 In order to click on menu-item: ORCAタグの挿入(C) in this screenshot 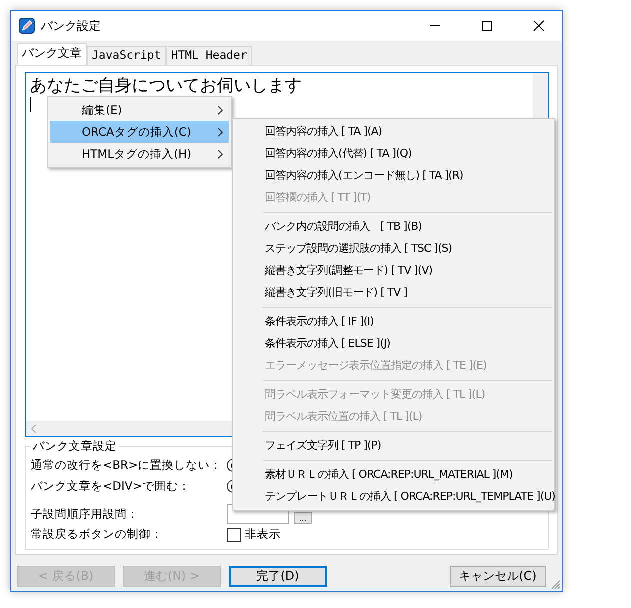, I will do `click(139, 132)`.